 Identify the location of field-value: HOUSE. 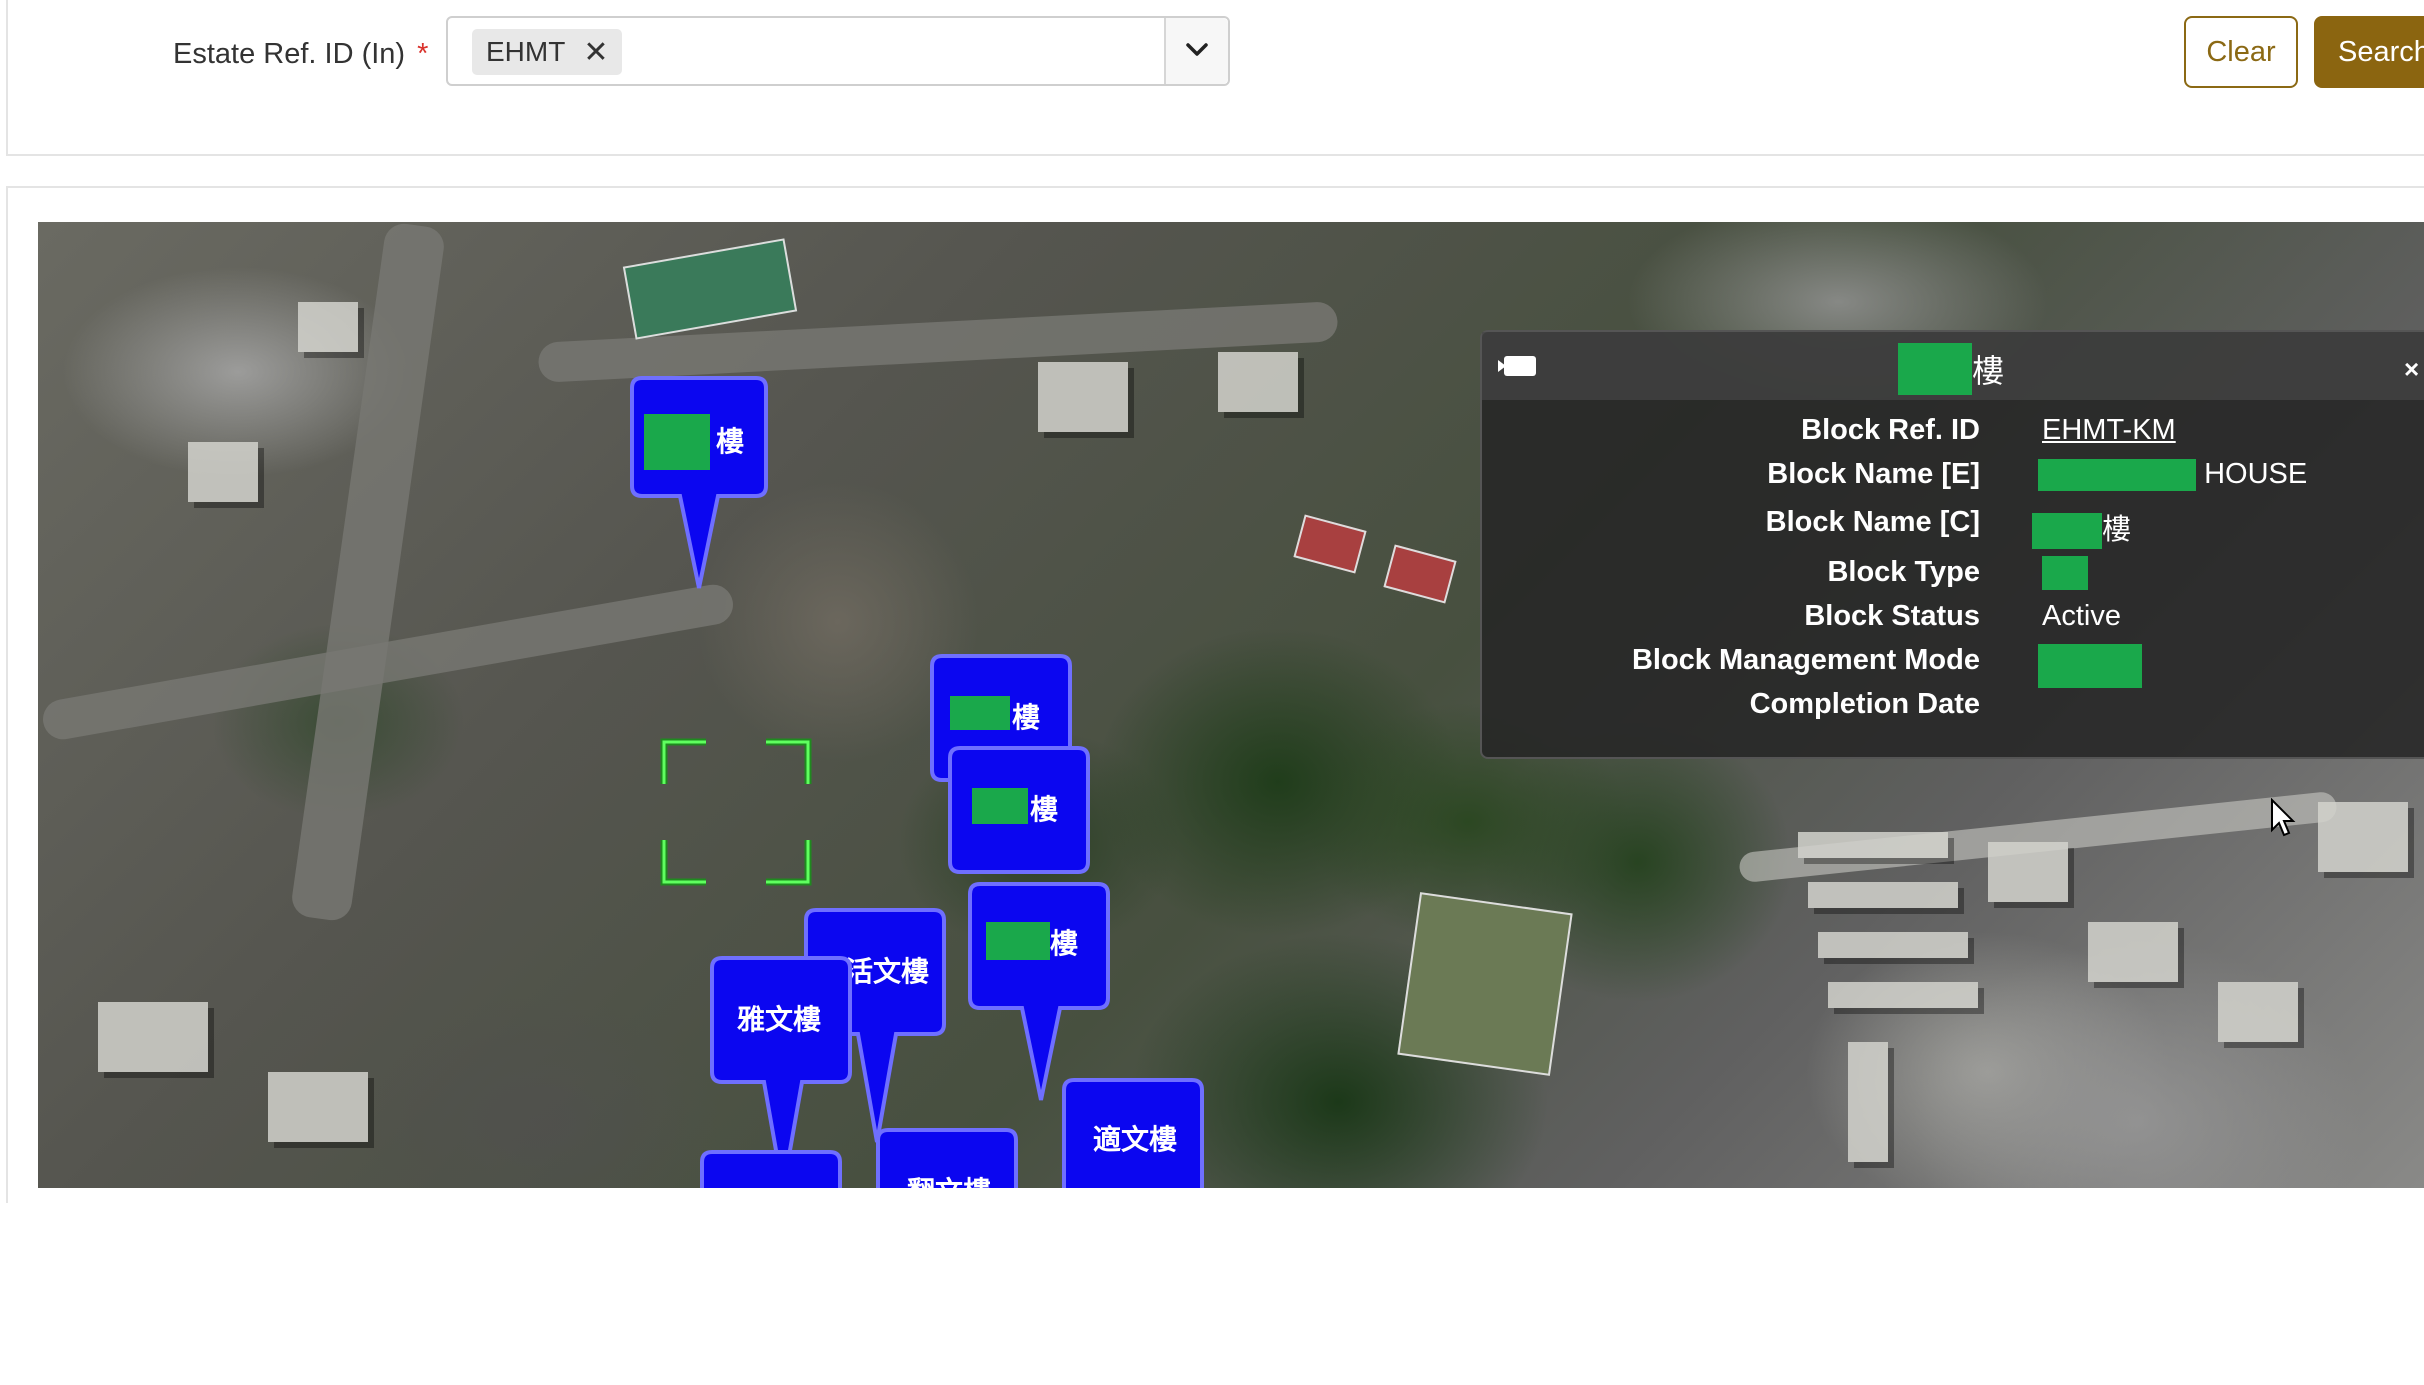
(2173, 475).